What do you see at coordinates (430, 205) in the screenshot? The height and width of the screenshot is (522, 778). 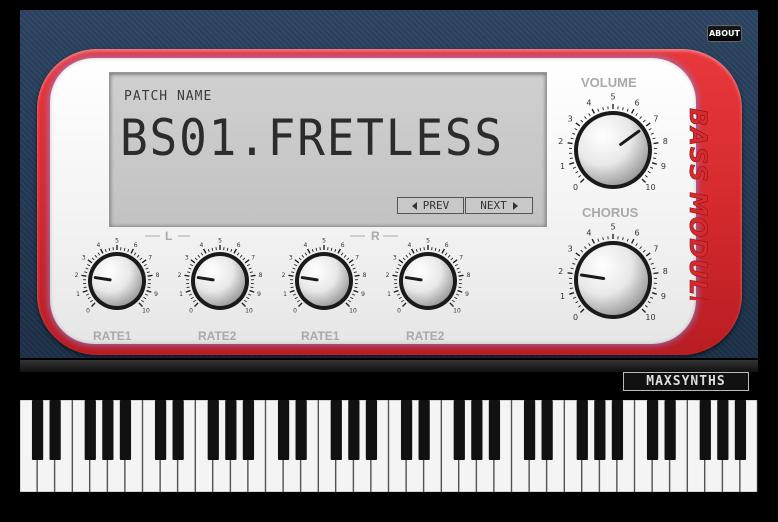 I see `prev-button: PREV` at bounding box center [430, 205].